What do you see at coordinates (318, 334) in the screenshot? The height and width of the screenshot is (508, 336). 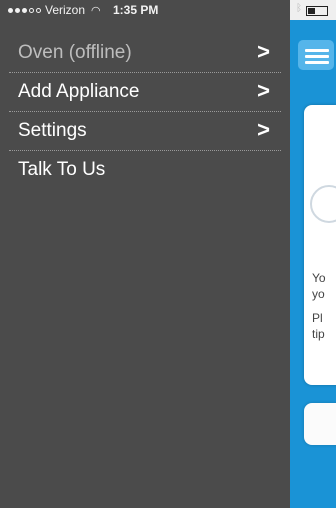 I see `card-text-line: tip` at bounding box center [318, 334].